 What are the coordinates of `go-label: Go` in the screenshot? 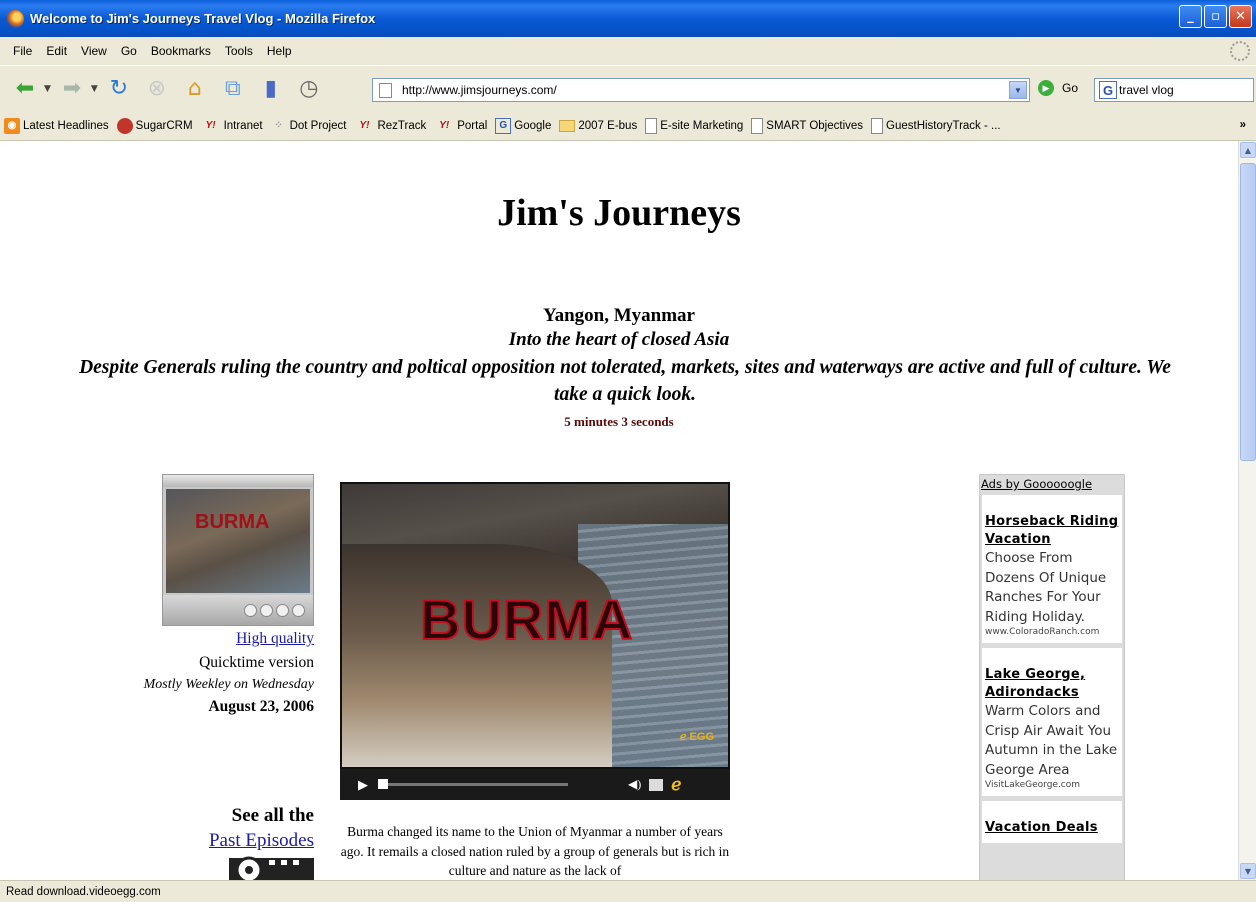 It's located at (1070, 88).